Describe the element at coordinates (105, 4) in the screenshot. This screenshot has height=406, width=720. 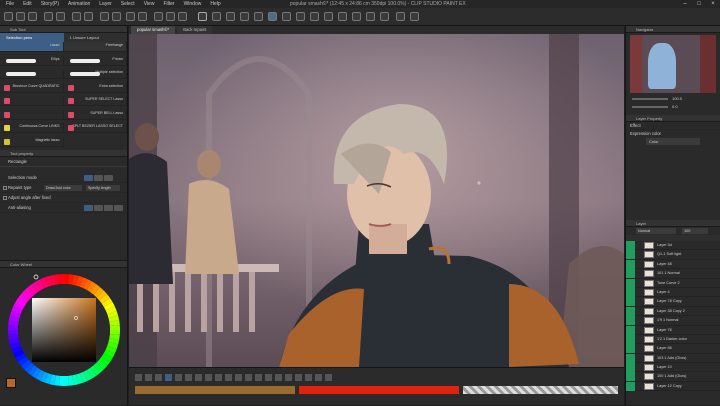
I see `menu-layer: Layer` at that location.